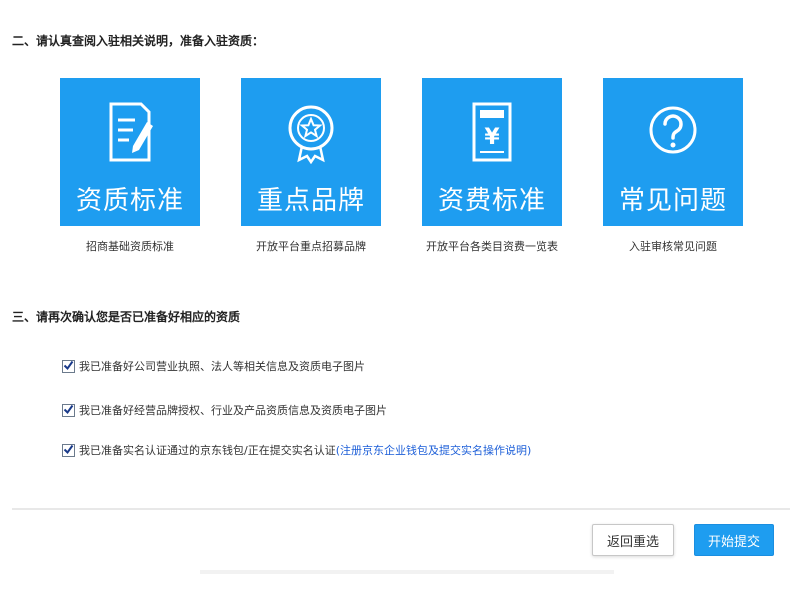 Image resolution: width=800 pixels, height=600 pixels. I want to click on start-submit-button: 开始提交, so click(734, 540).